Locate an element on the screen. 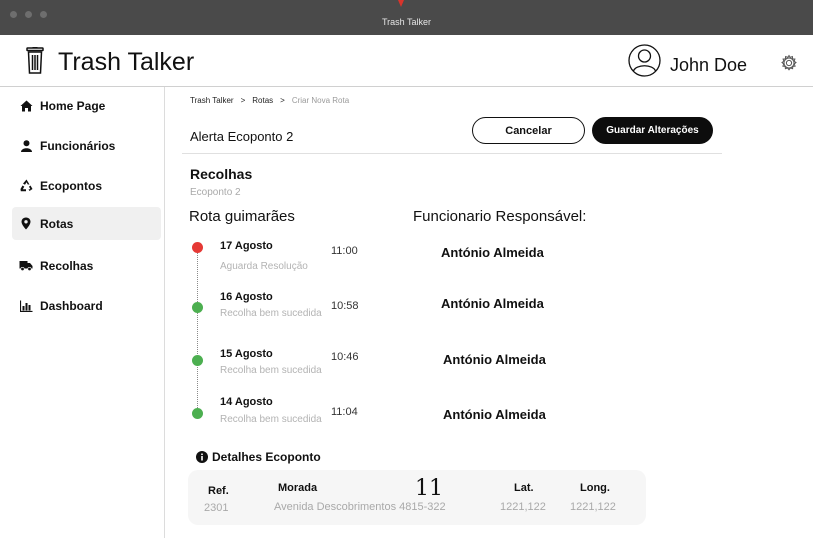  sidebar-item-label: Rotas is located at coordinates (57, 223).